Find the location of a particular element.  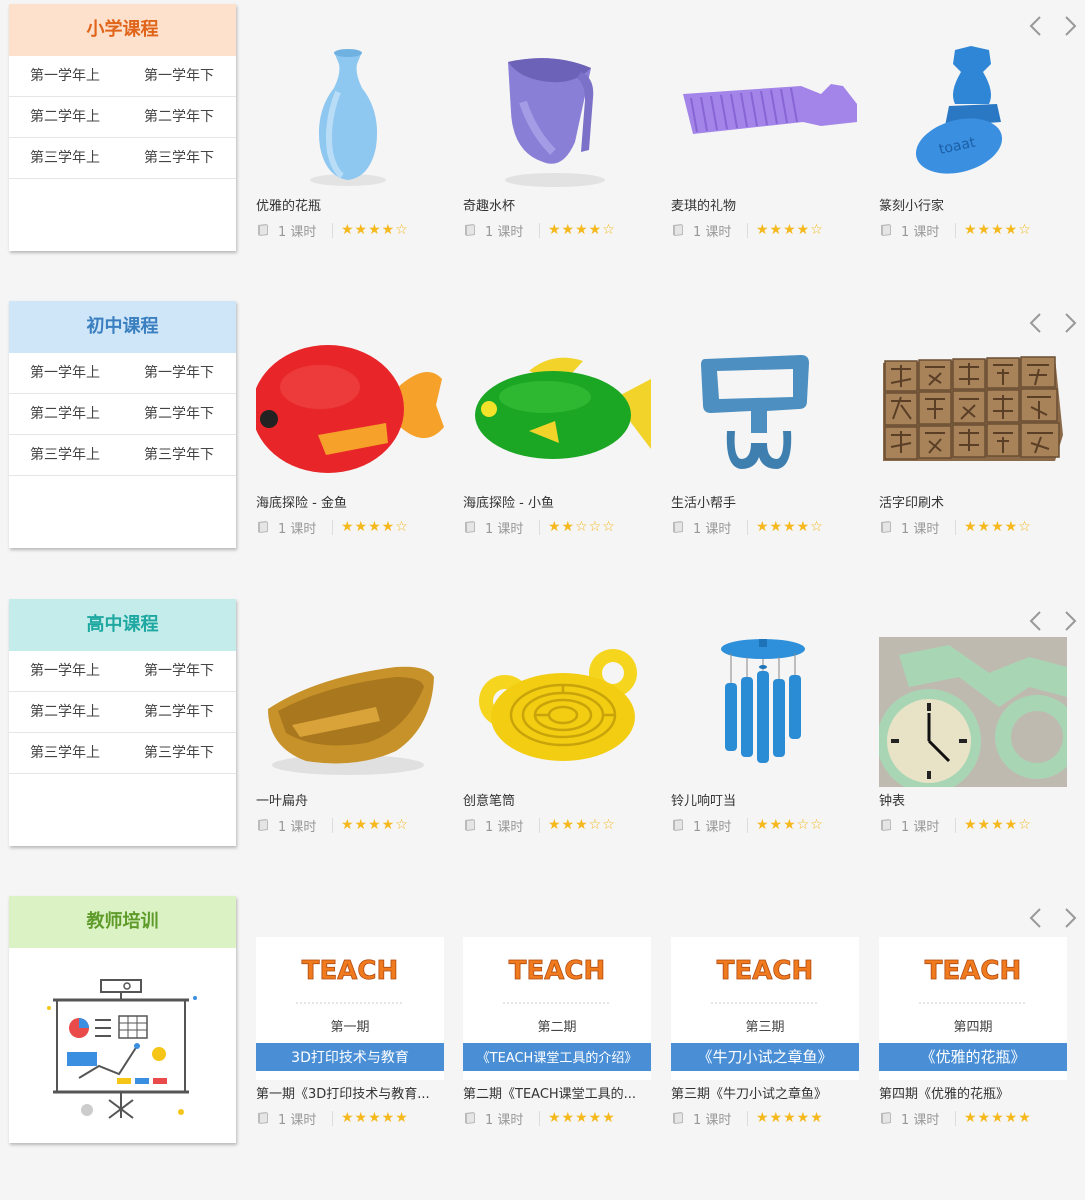

course-title: 优雅的花瓶 is located at coordinates (350, 207).